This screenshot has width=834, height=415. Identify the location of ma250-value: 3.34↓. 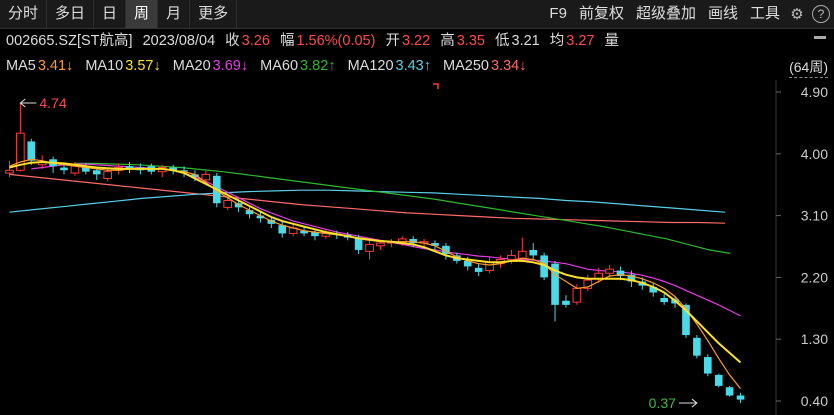
(508, 66).